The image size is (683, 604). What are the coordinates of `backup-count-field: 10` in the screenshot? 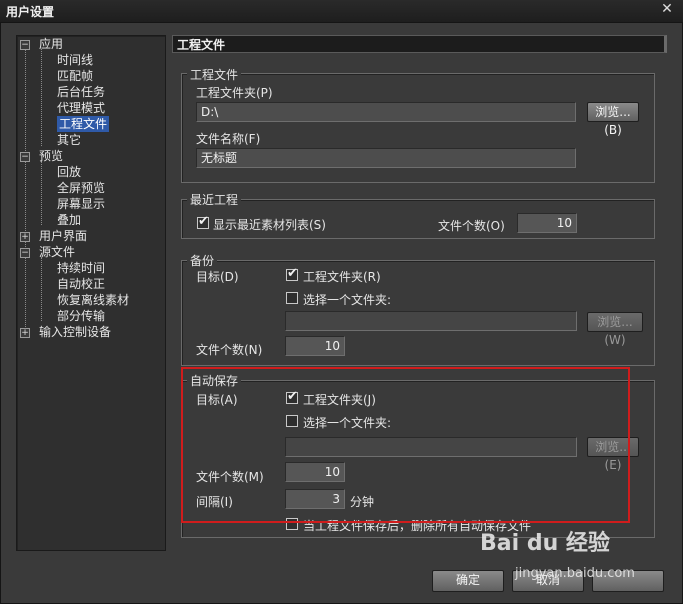 It's located at (315, 346).